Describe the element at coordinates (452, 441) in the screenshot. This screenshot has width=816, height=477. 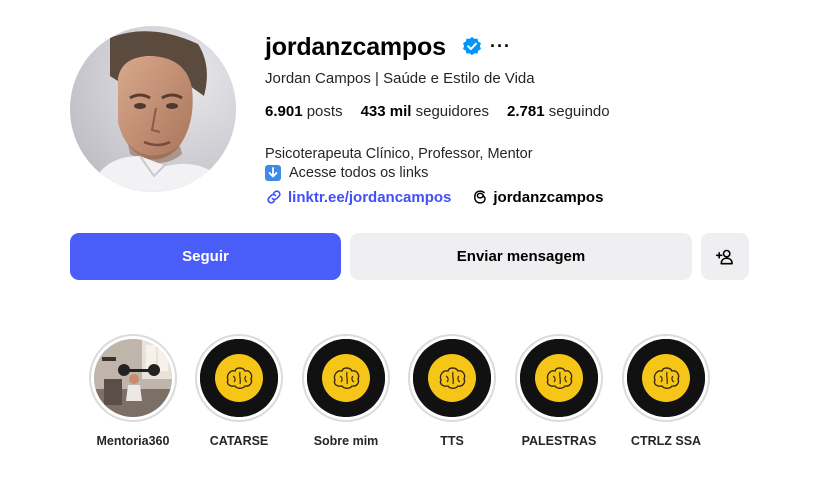
I see `highlight-label: TTS` at that location.